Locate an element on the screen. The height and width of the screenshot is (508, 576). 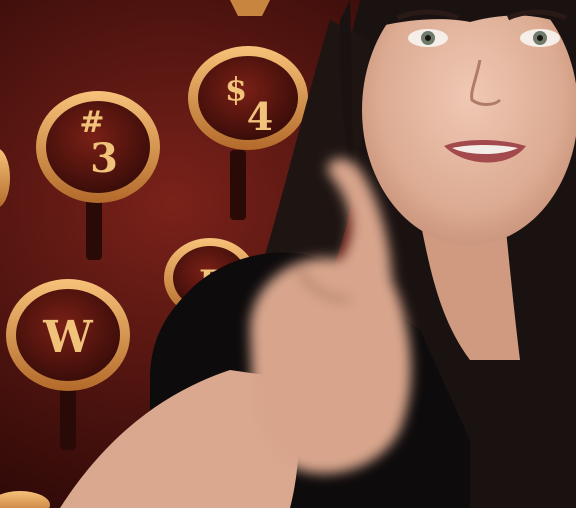
key-4: $ 4 is located at coordinates (248, 98).